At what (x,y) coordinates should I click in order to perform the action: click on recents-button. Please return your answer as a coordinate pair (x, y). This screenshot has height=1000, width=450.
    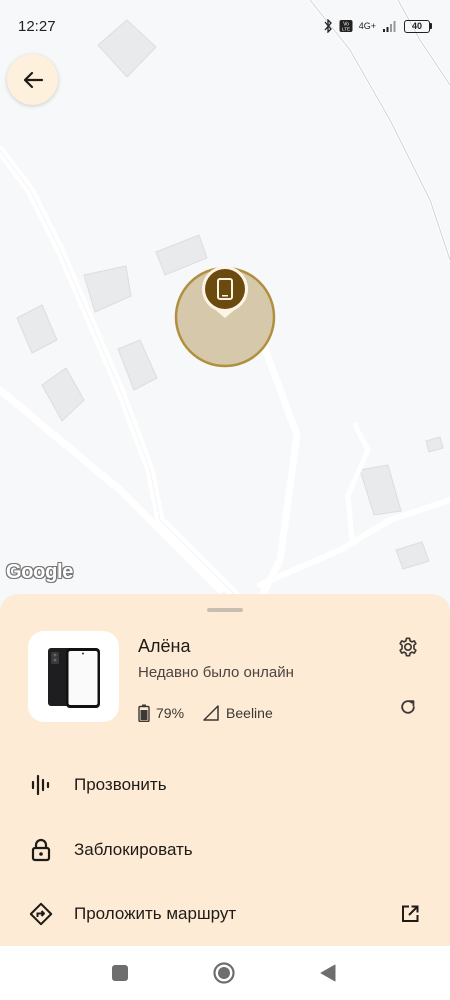
    Looking at the image, I should click on (120, 973).